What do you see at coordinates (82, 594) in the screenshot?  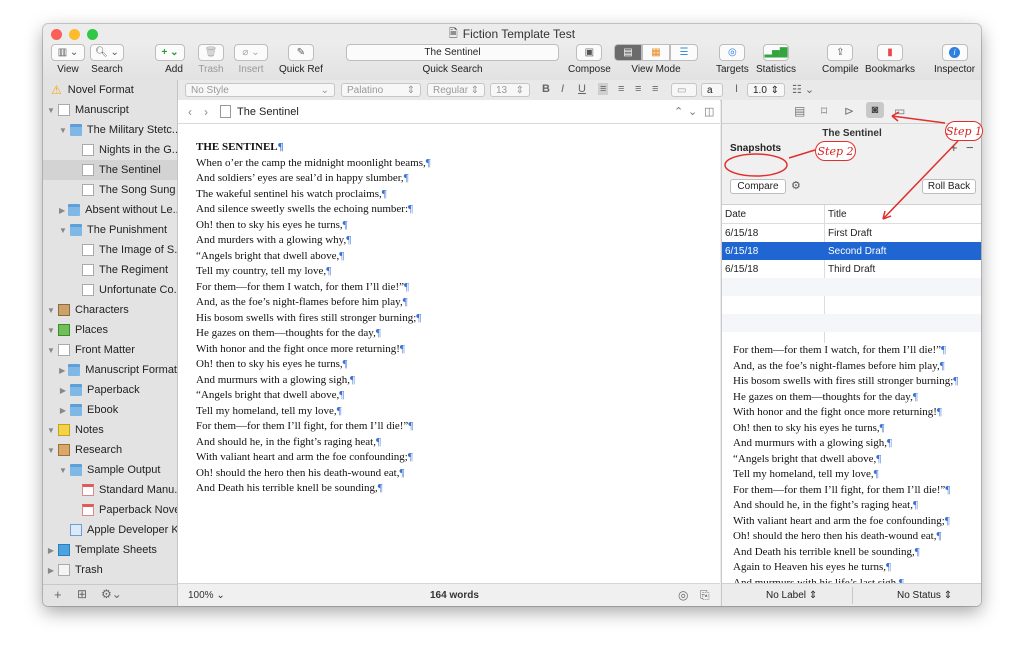 I see `add-folder-icon: ⊞` at bounding box center [82, 594].